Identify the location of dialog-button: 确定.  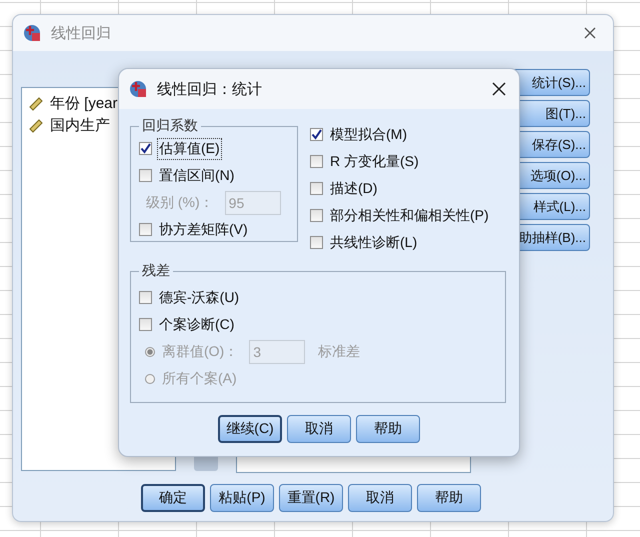
(173, 498).